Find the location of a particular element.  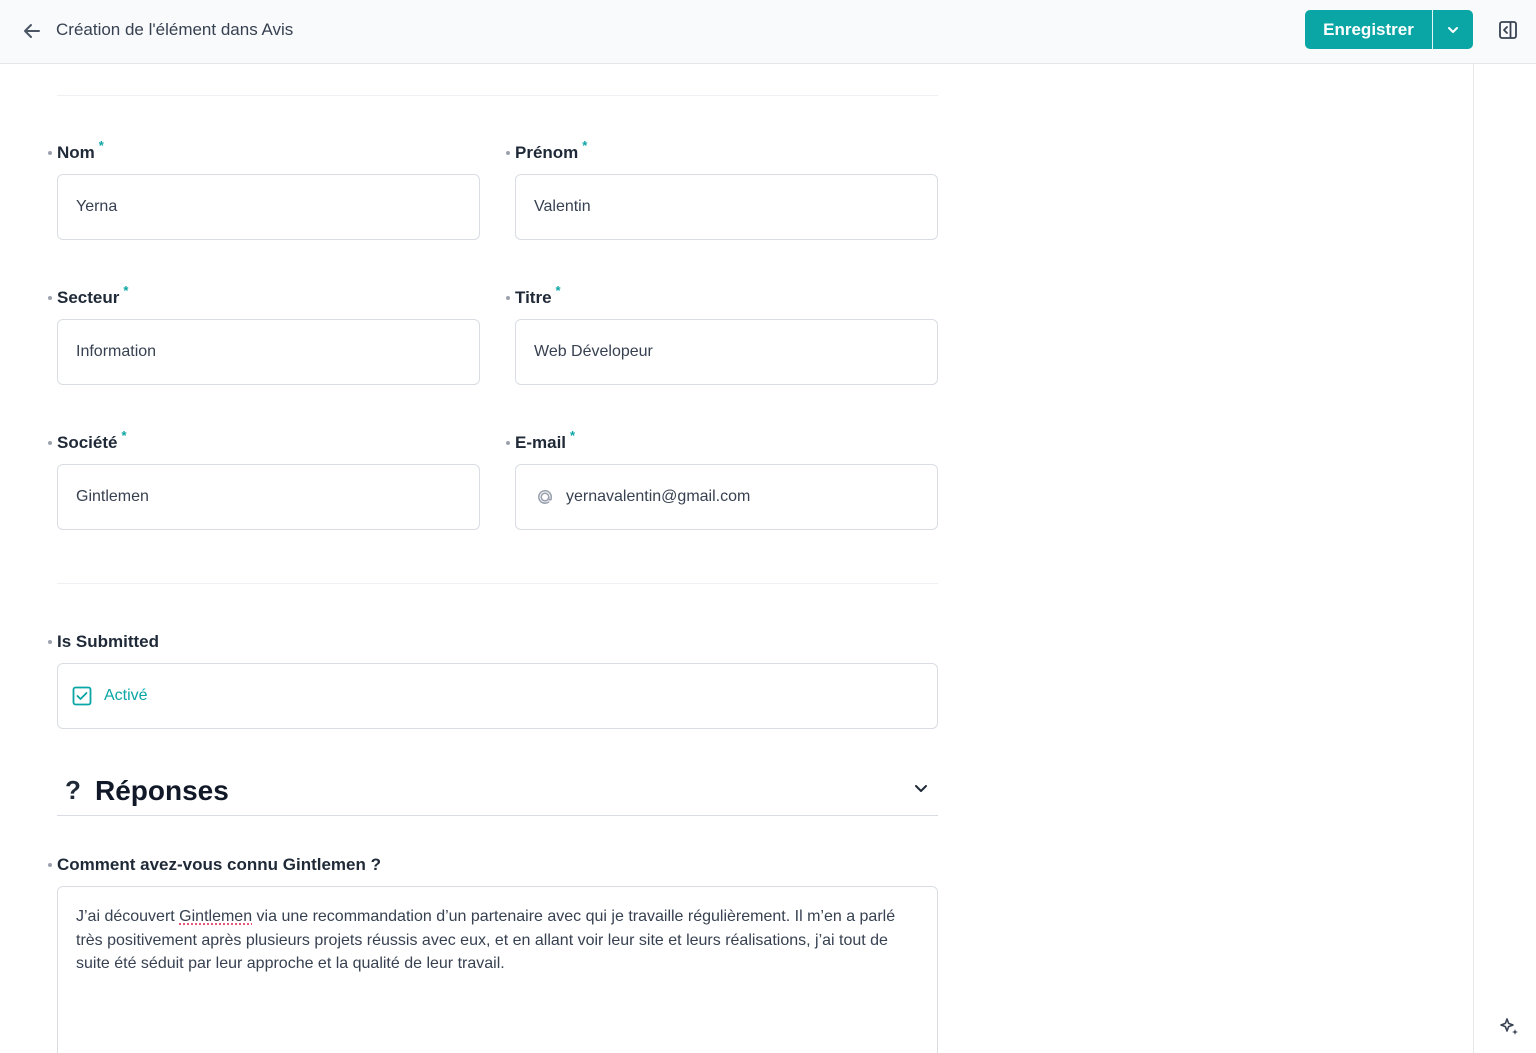

panel-toggle-button is located at coordinates (1508, 30).